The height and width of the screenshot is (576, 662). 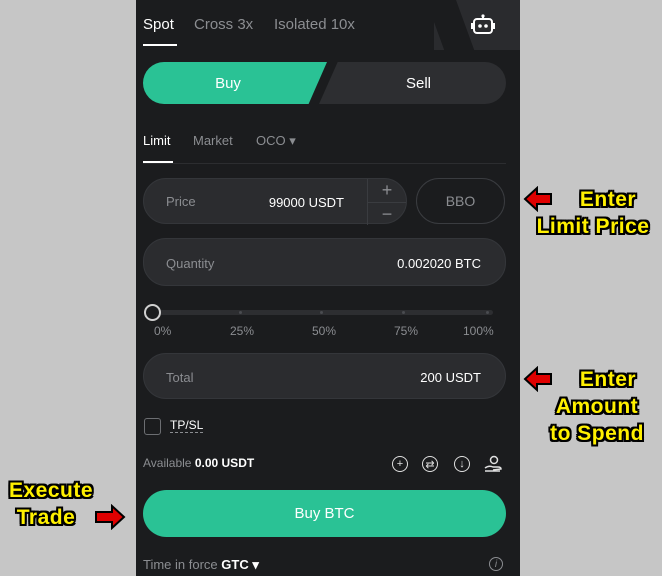 I want to click on arrow-right-icon, so click(x=110, y=517).